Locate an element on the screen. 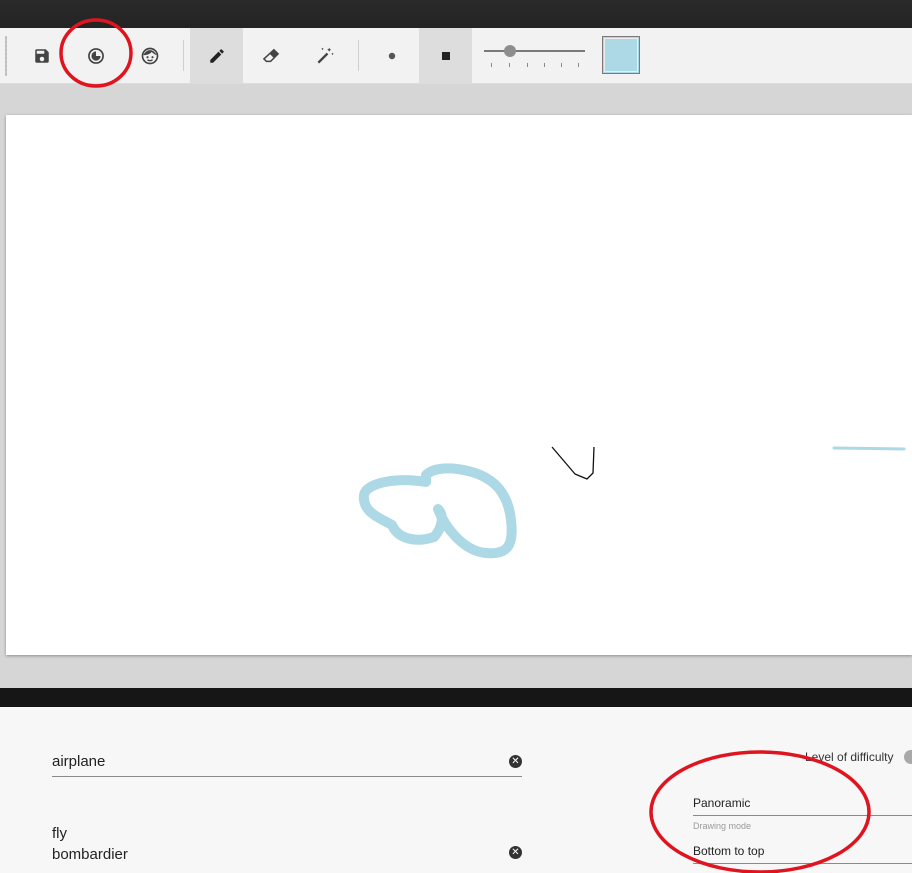 The width and height of the screenshot is (912, 873). round-brush-button is located at coordinates (391, 55).